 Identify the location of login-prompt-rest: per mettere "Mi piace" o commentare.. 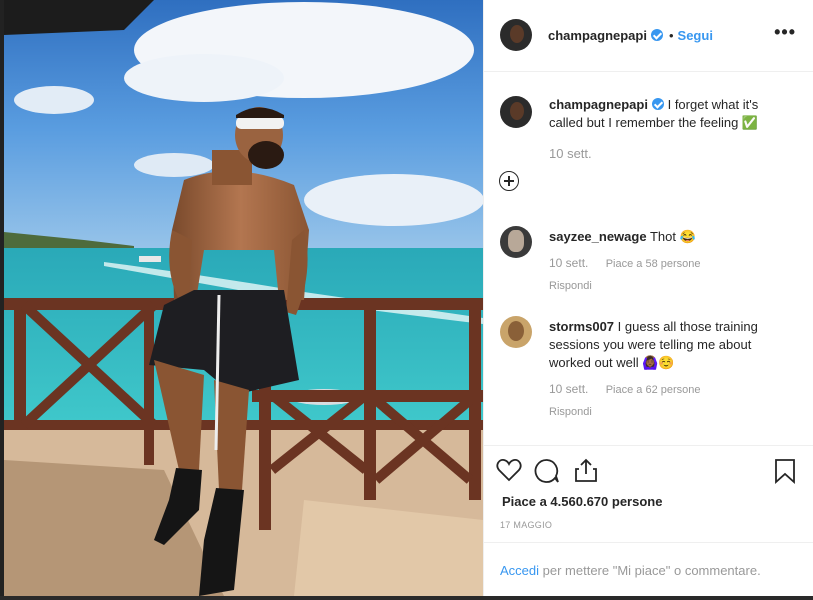
(650, 570).